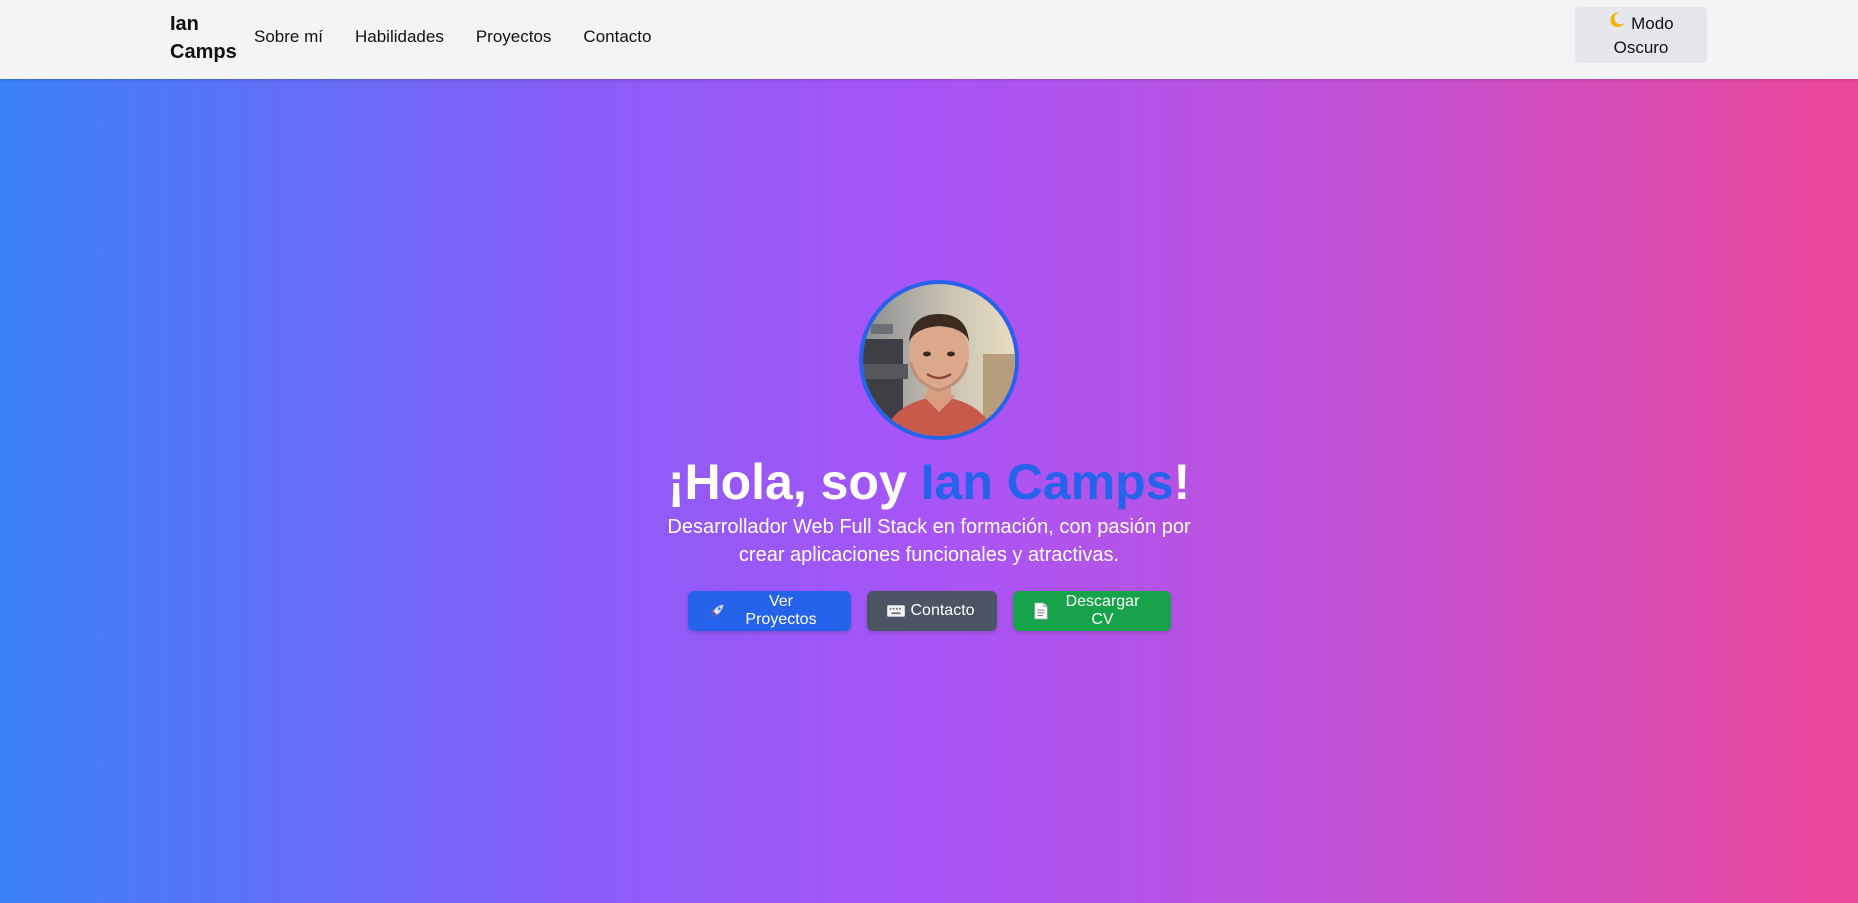 This screenshot has height=903, width=1858. Describe the element at coordinates (205, 38) in the screenshot. I see `brand-logo: Ian Camps` at that location.